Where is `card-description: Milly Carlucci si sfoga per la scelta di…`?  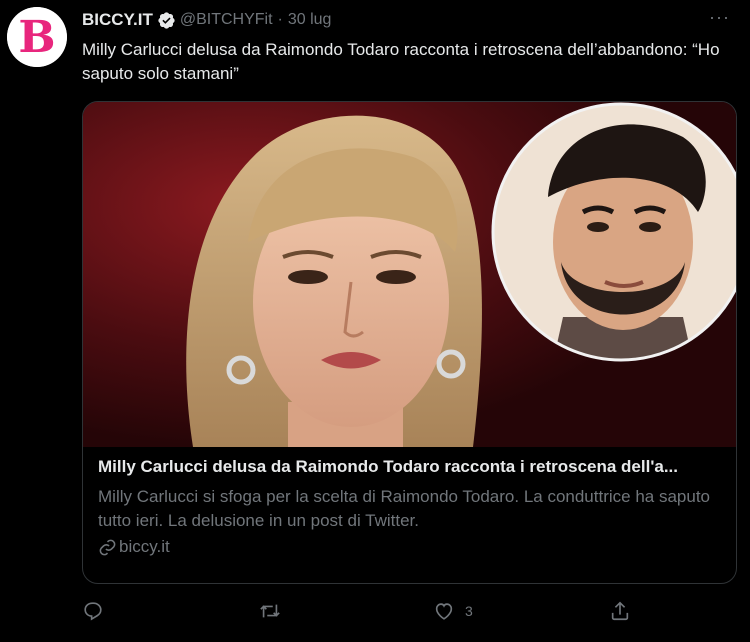 card-description: Milly Carlucci si sfoga per la scelta di… is located at coordinates (404, 508).